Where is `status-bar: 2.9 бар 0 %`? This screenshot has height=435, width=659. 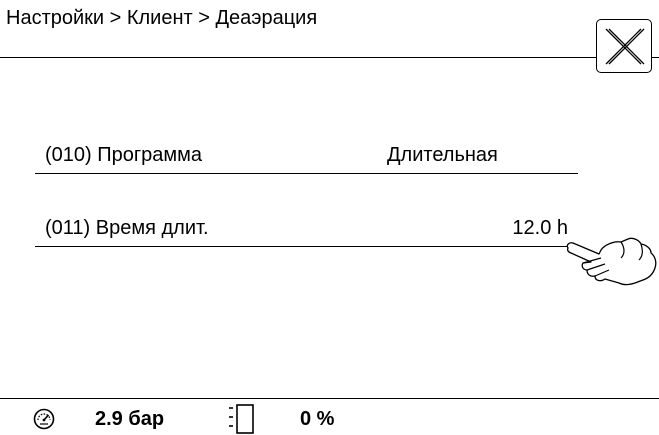 status-bar: 2.9 бар 0 % is located at coordinates (329, 416).